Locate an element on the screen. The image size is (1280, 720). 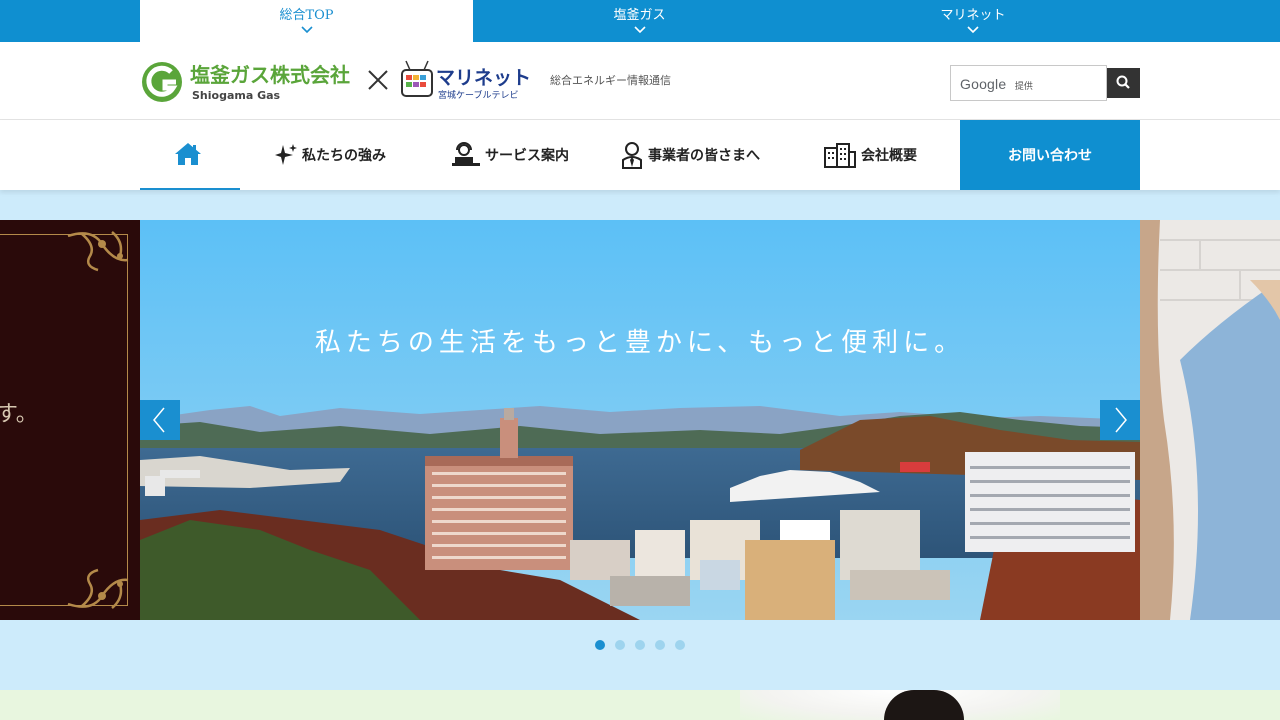
chevron-right-icon is located at coordinates (1121, 420).